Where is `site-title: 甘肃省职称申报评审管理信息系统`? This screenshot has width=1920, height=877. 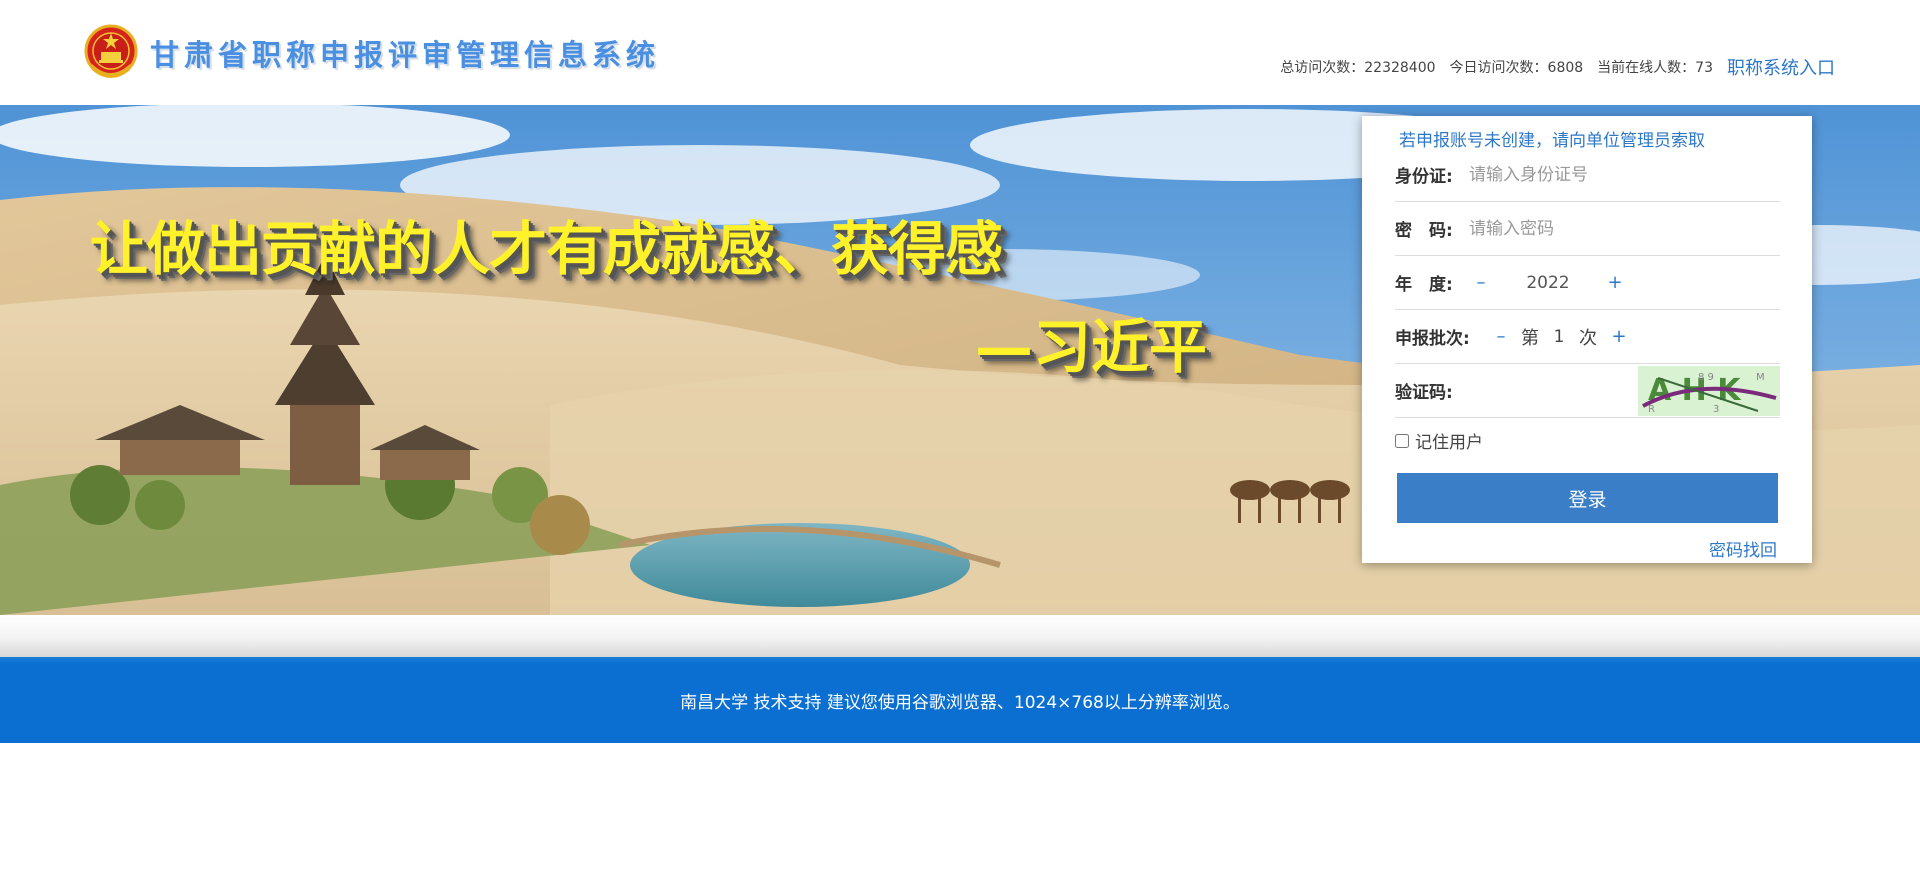 site-title: 甘肃省职称申报评审管理信息系统 is located at coordinates (405, 55).